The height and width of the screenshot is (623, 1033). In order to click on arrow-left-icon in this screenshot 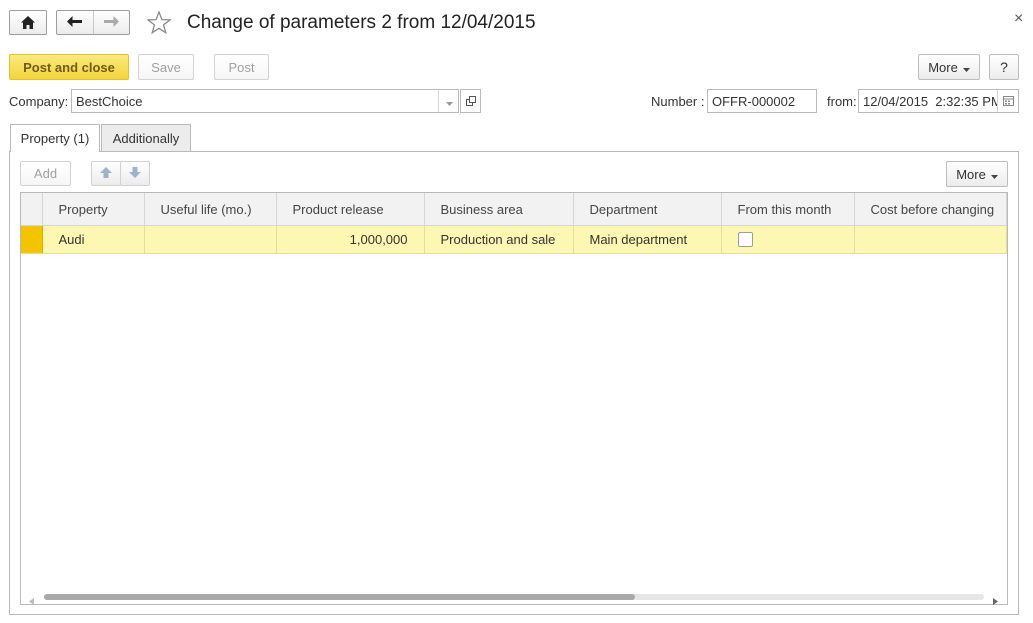, I will do `click(75, 22)`.